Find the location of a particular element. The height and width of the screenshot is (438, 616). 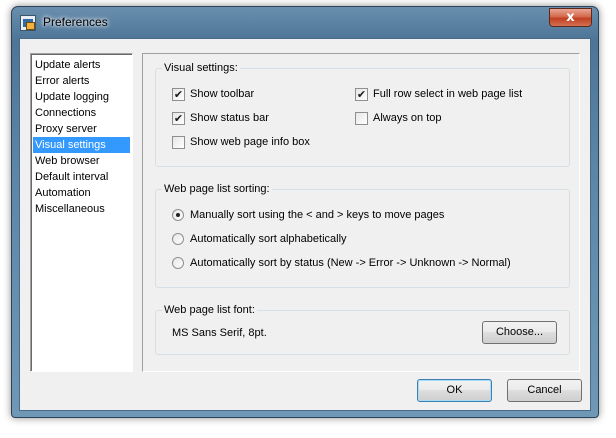

show-toolbar-checkbox: ✔ Show toolbar is located at coordinates (213, 94).